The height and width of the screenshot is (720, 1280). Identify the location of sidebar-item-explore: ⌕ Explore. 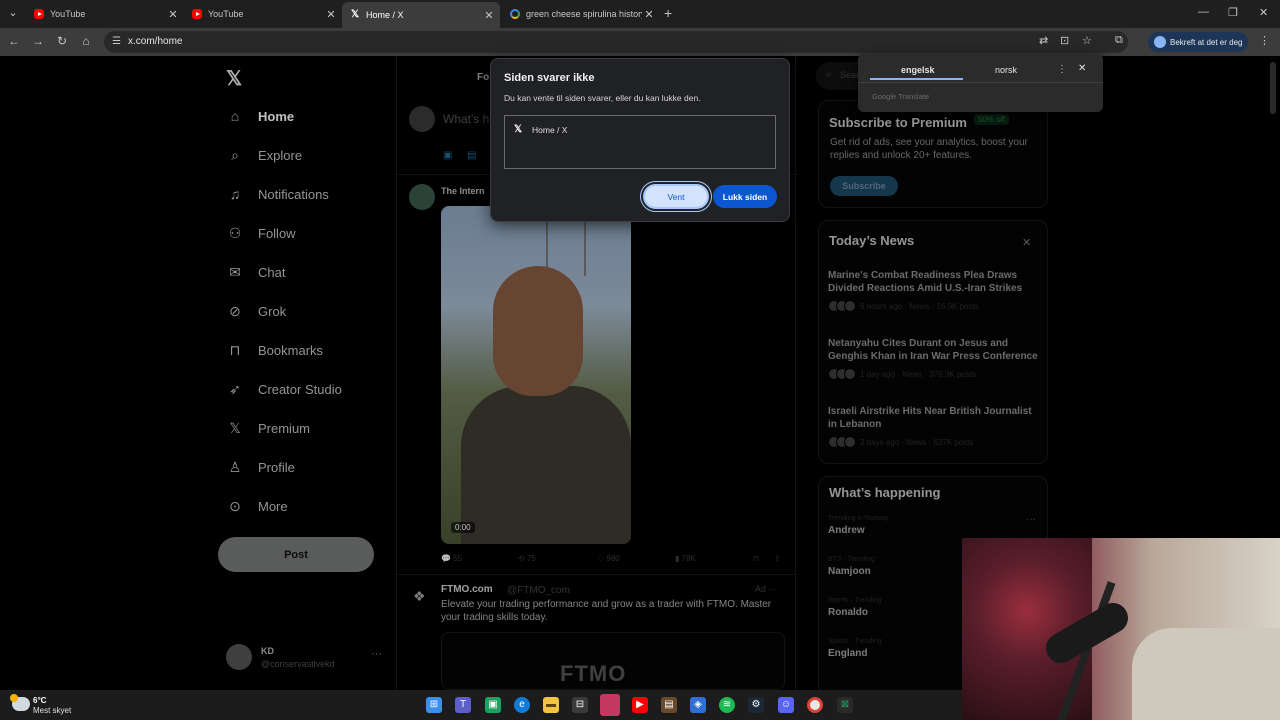
(264, 155).